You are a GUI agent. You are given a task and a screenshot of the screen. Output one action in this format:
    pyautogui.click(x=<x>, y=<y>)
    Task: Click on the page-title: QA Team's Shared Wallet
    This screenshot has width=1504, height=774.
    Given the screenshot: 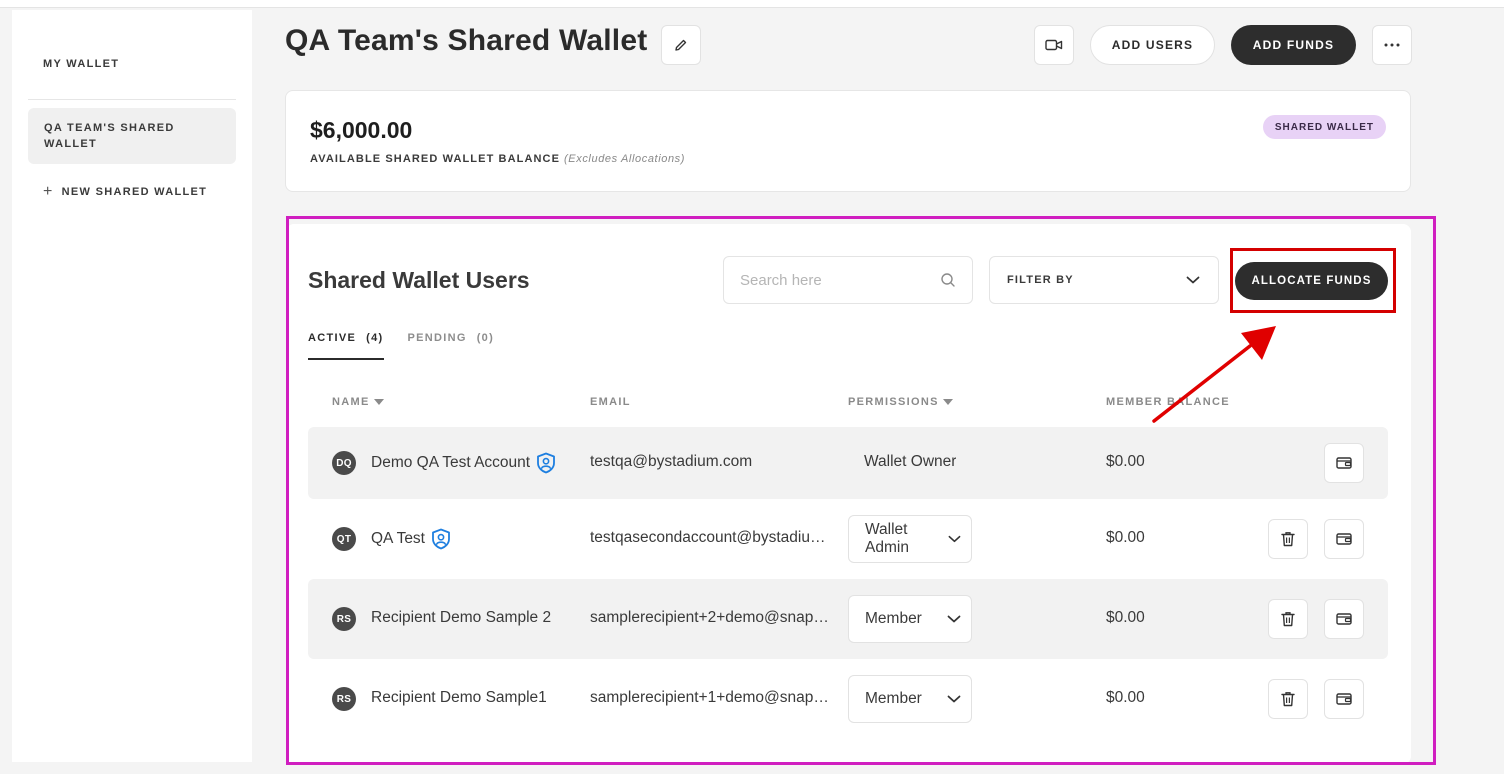 What is the action you would take?
    pyautogui.click(x=466, y=40)
    